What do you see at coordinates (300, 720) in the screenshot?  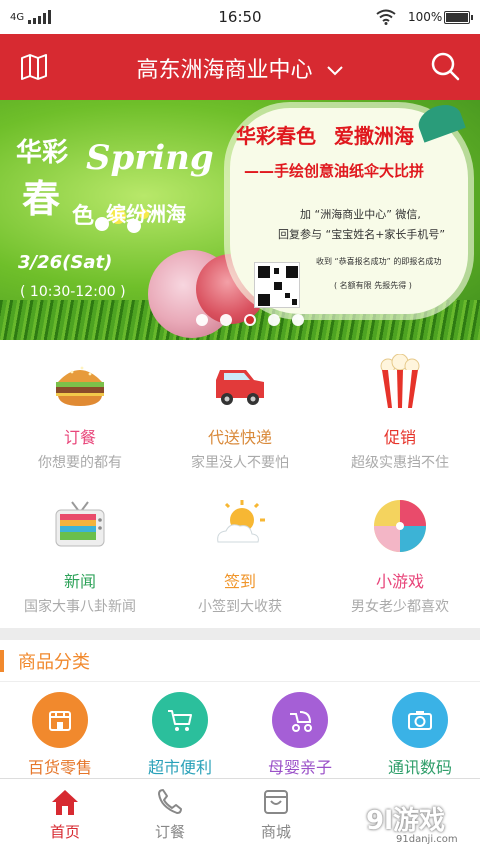 I see `stroller-icon` at bounding box center [300, 720].